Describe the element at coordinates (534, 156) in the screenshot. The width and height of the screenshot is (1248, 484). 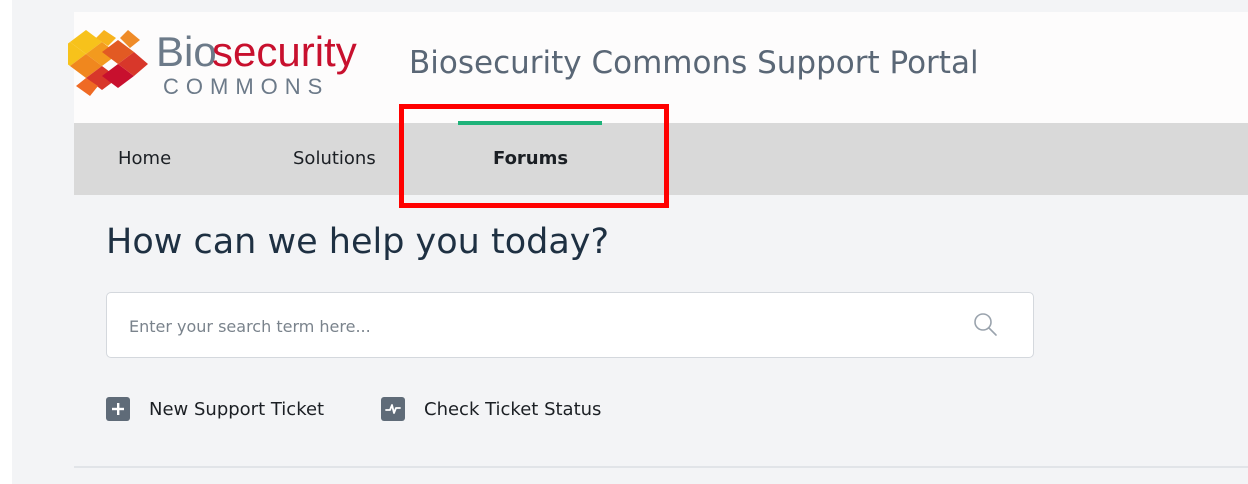
I see `annotation-highlight-box` at that location.